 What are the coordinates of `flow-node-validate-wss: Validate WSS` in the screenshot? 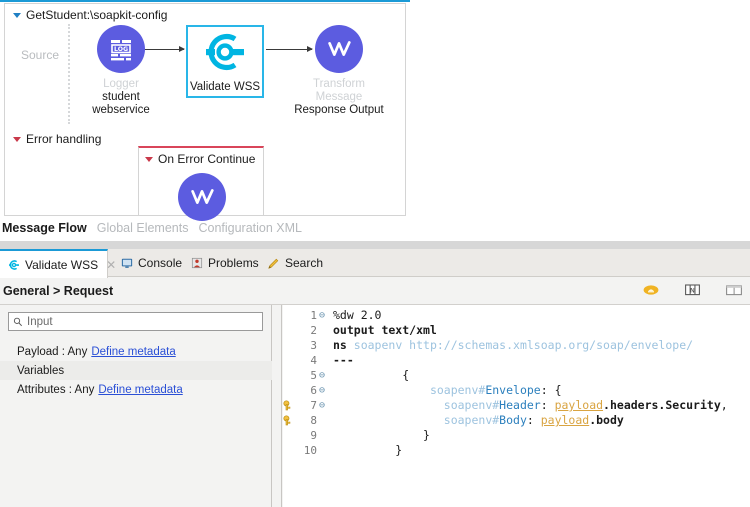 It's located at (225, 61).